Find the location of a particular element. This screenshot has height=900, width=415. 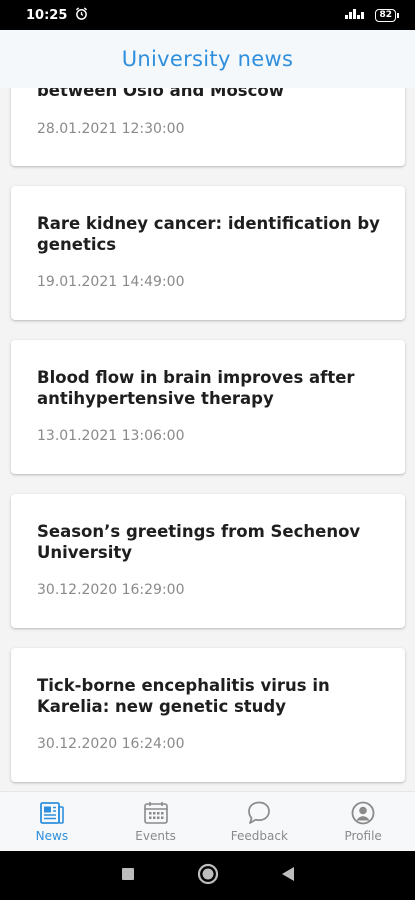

nav-feedback-label: Feedback is located at coordinates (259, 836).